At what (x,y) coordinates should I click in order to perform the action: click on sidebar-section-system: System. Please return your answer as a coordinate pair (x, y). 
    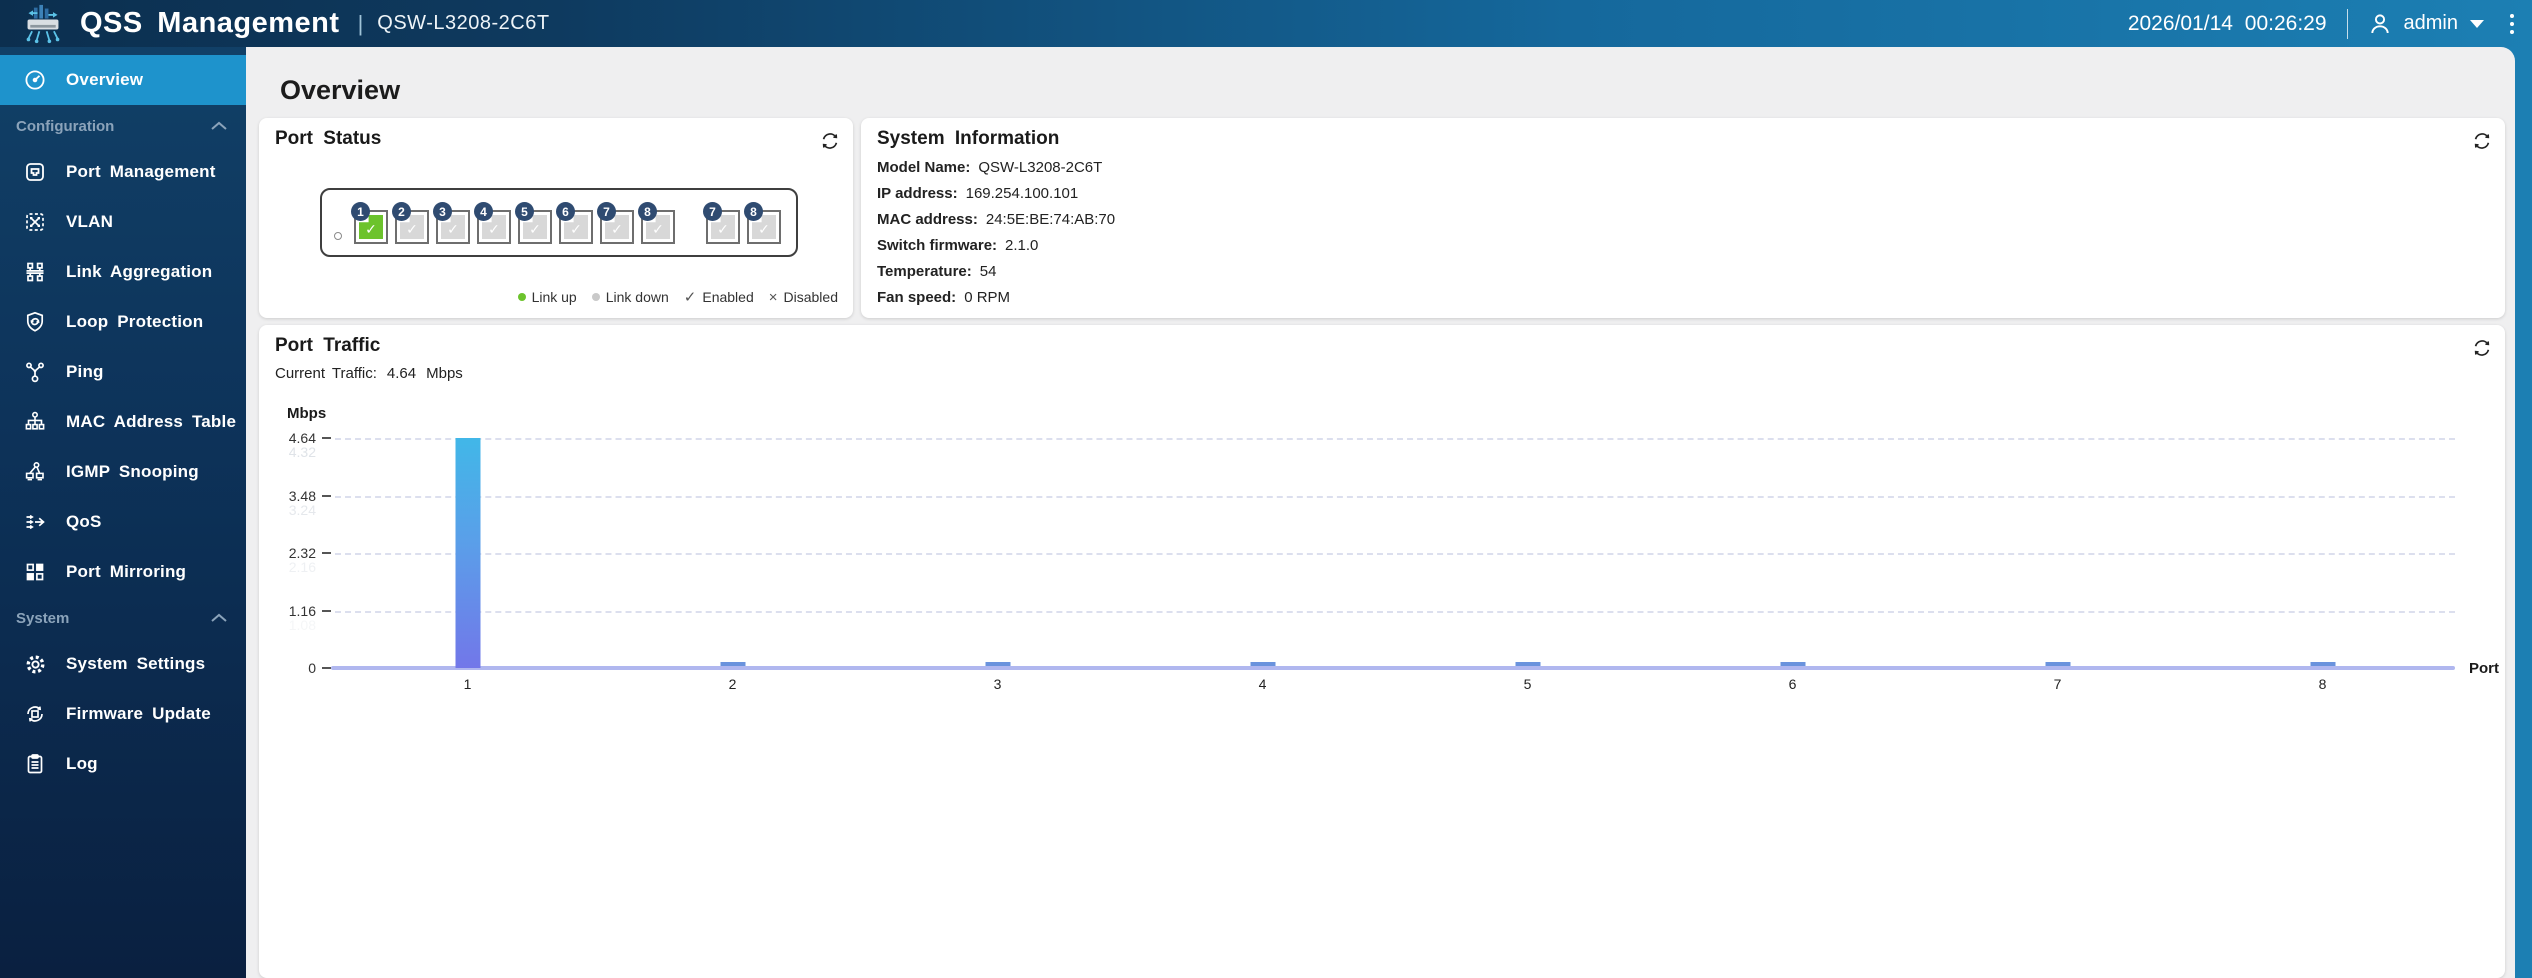
    Looking at the image, I should click on (123, 618).